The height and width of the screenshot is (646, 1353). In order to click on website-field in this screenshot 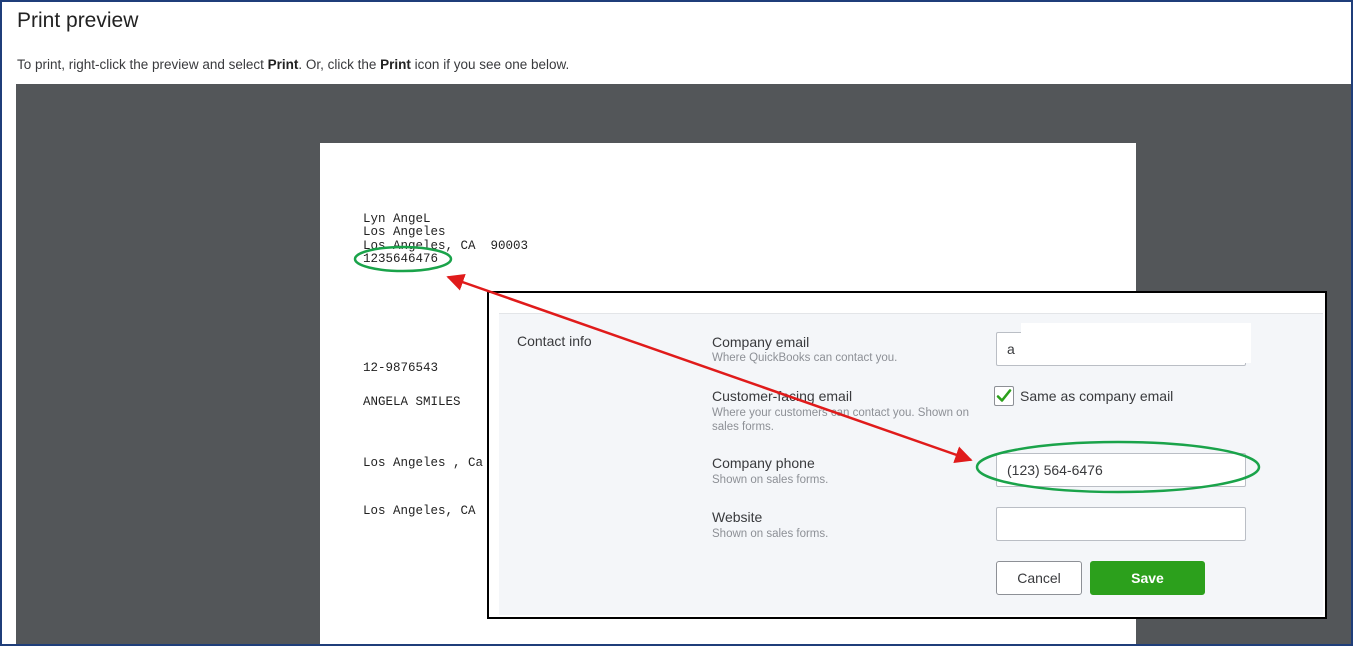, I will do `click(1121, 524)`.